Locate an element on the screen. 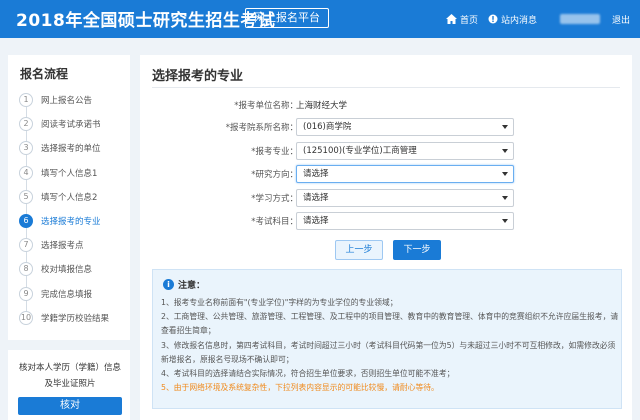 The width and height of the screenshot is (640, 420). page-title: 选择报考的专业 is located at coordinates (198, 76).